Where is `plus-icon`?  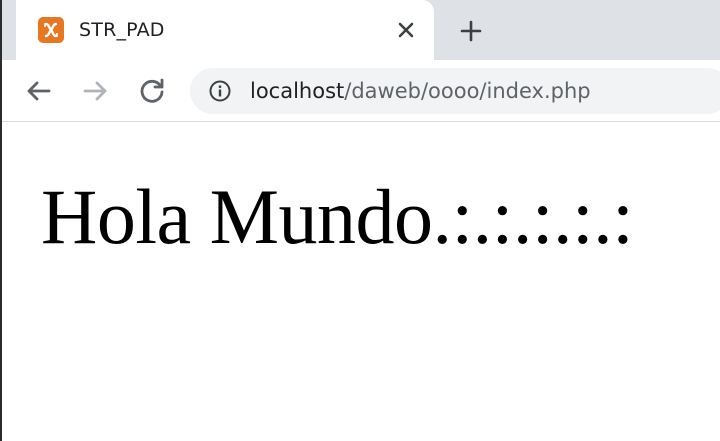 plus-icon is located at coordinates (471, 31).